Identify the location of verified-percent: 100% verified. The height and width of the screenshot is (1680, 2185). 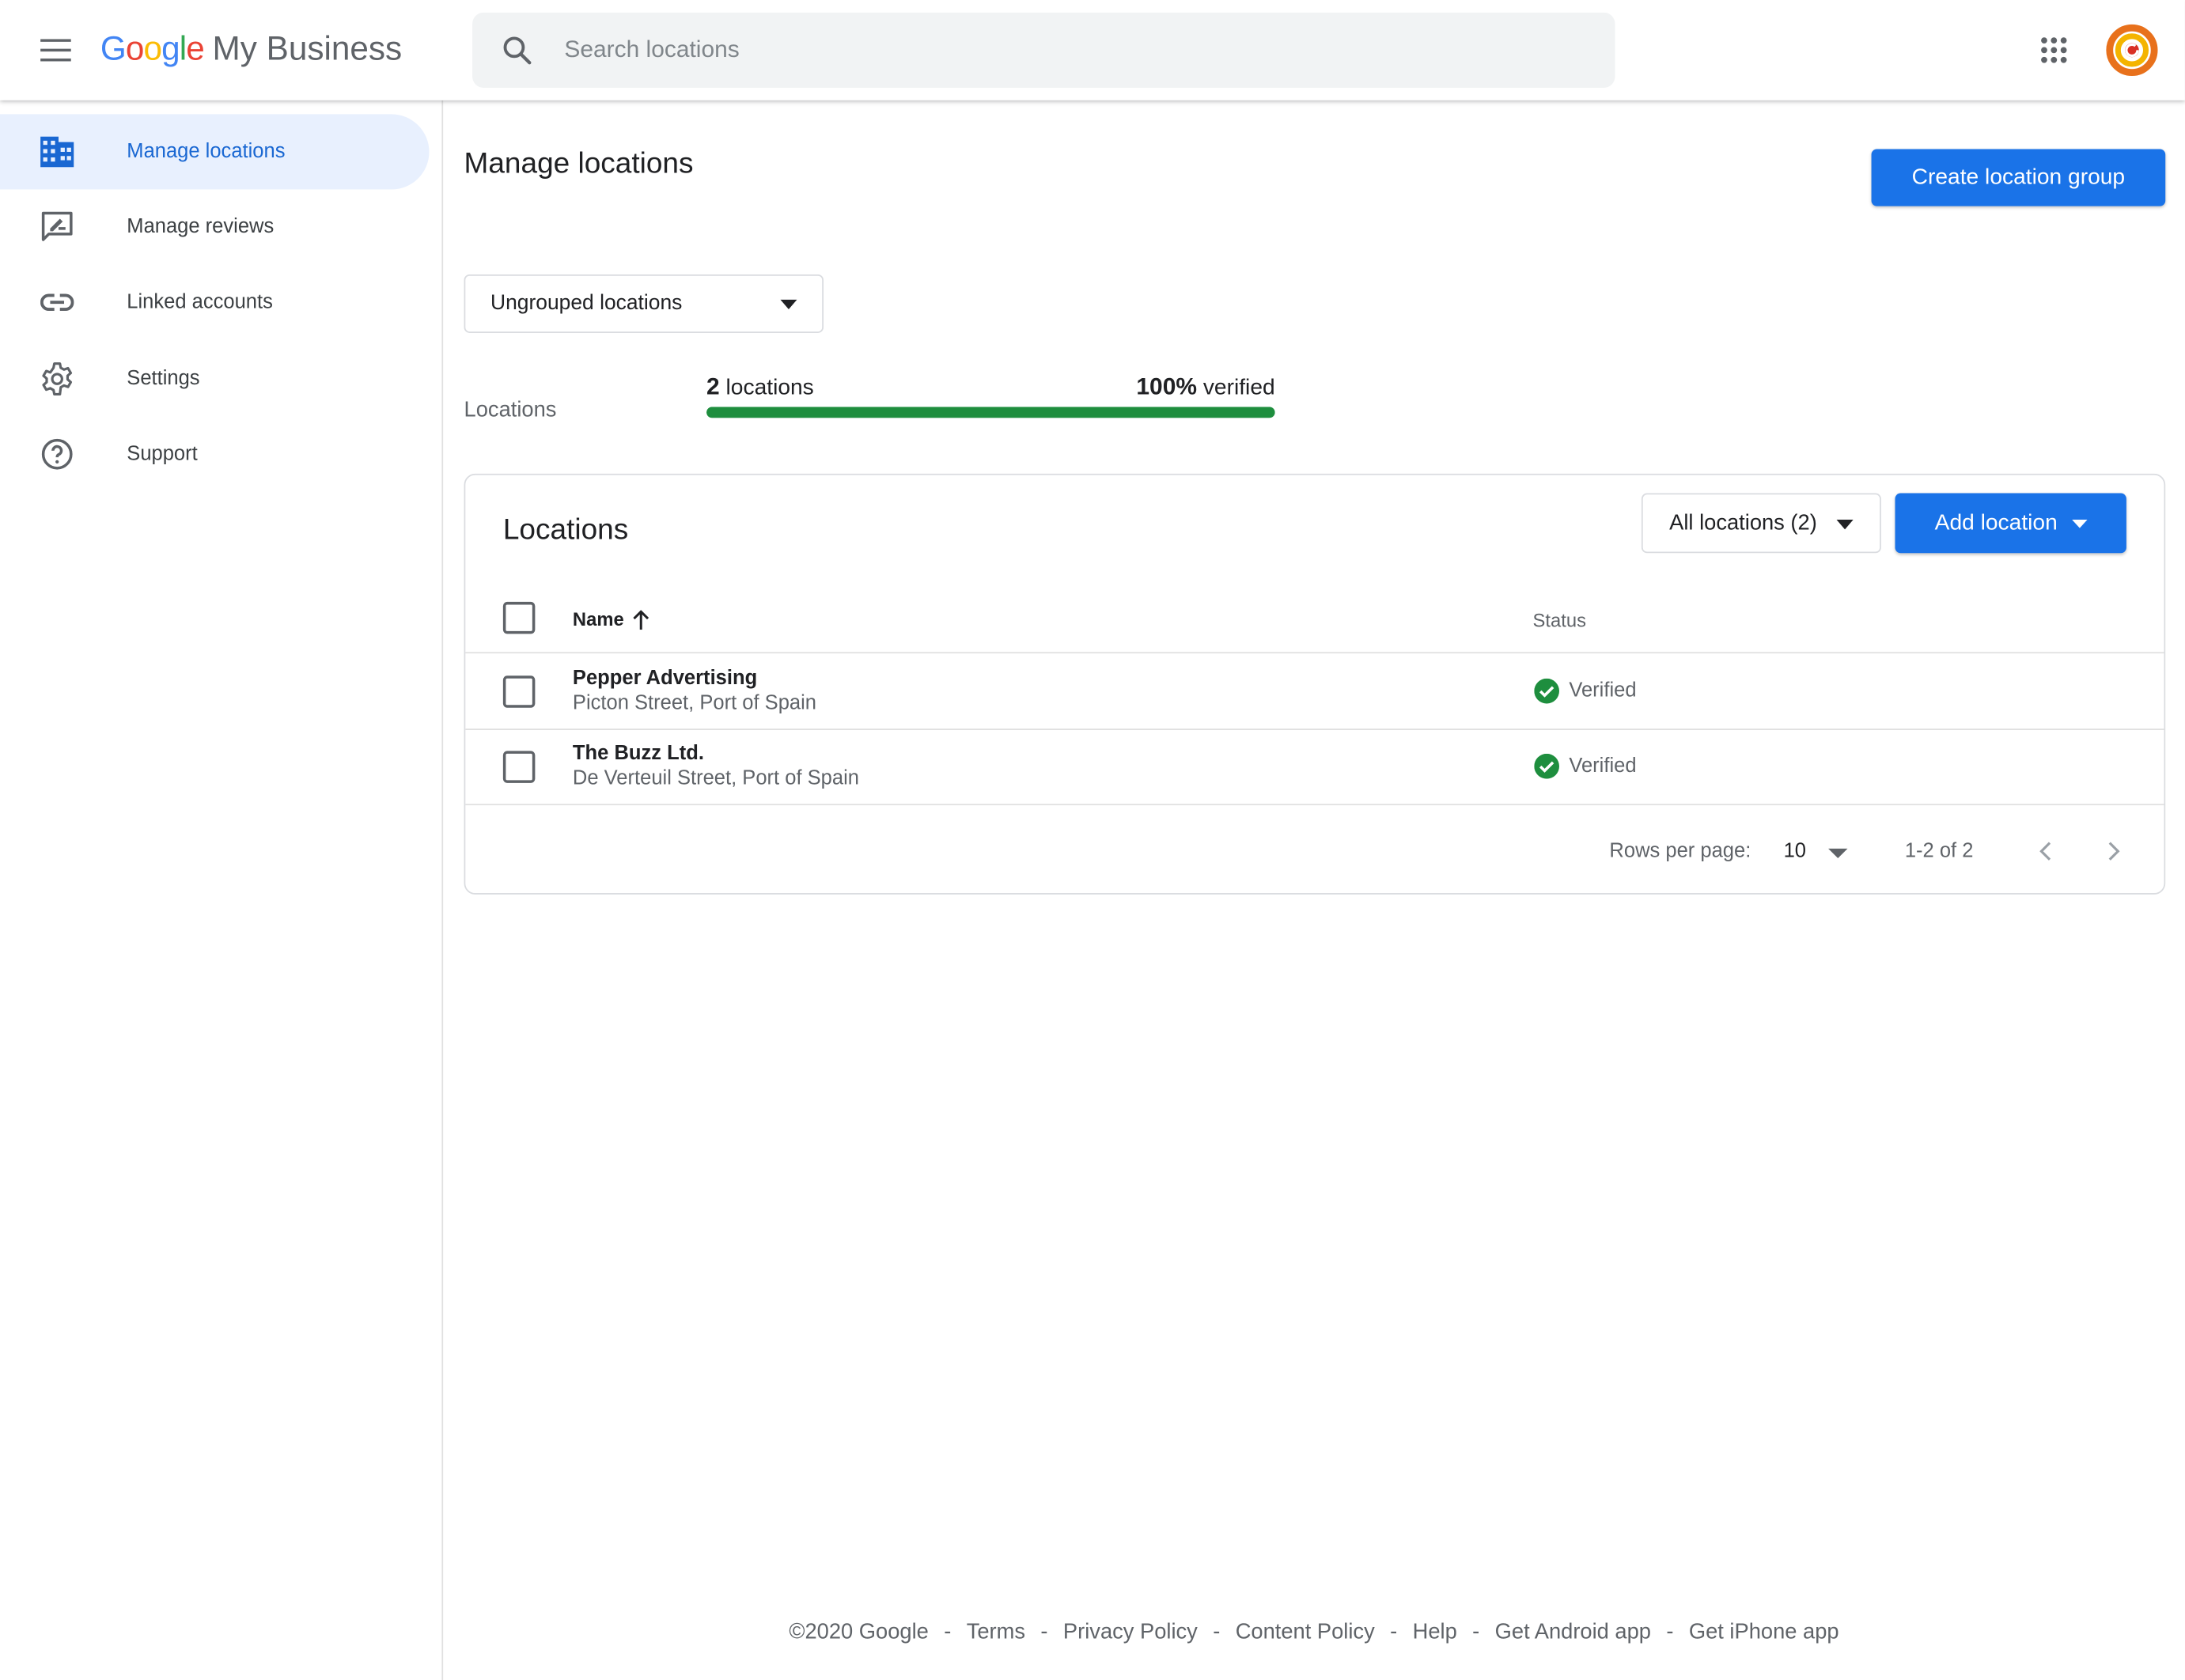
(1135, 387).